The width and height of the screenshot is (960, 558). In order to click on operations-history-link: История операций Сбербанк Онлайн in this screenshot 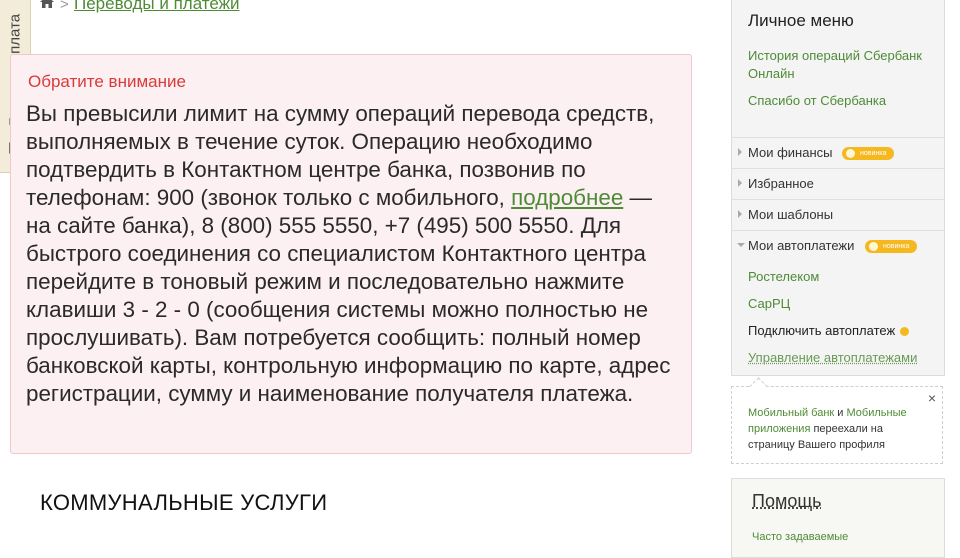, I will do `click(843, 65)`.